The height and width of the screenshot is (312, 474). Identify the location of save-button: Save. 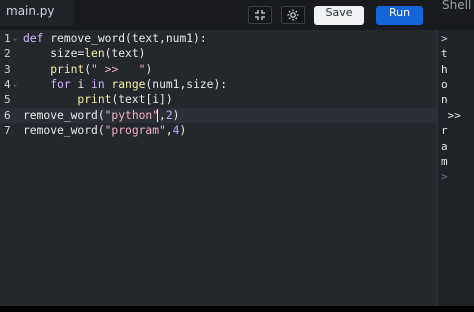
(339, 15).